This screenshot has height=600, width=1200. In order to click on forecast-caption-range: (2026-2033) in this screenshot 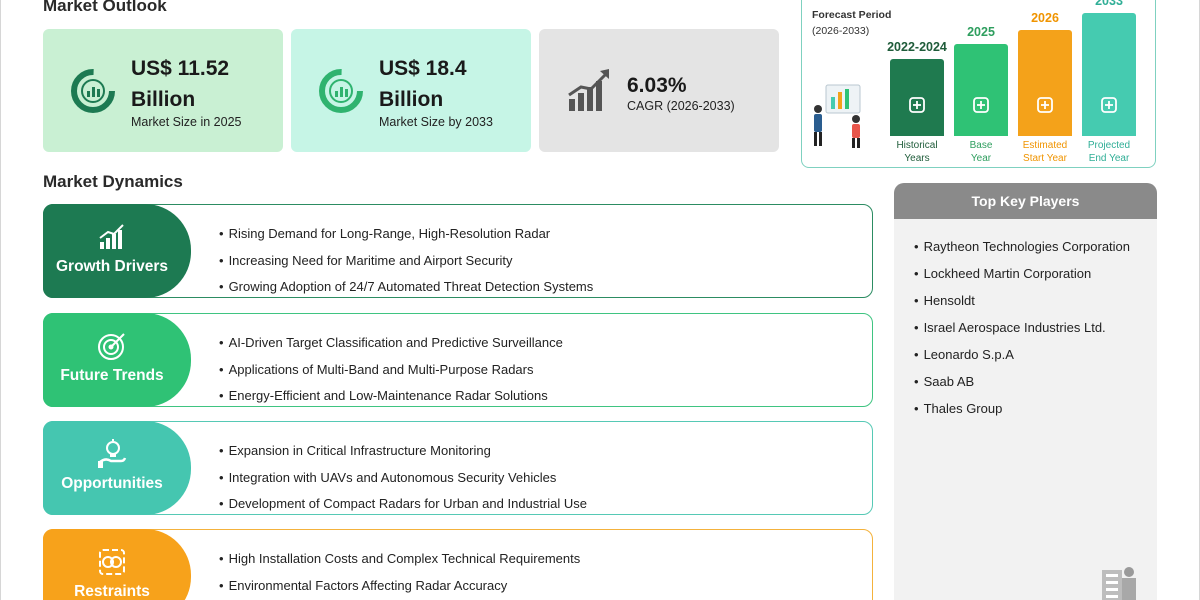, I will do `click(841, 31)`.